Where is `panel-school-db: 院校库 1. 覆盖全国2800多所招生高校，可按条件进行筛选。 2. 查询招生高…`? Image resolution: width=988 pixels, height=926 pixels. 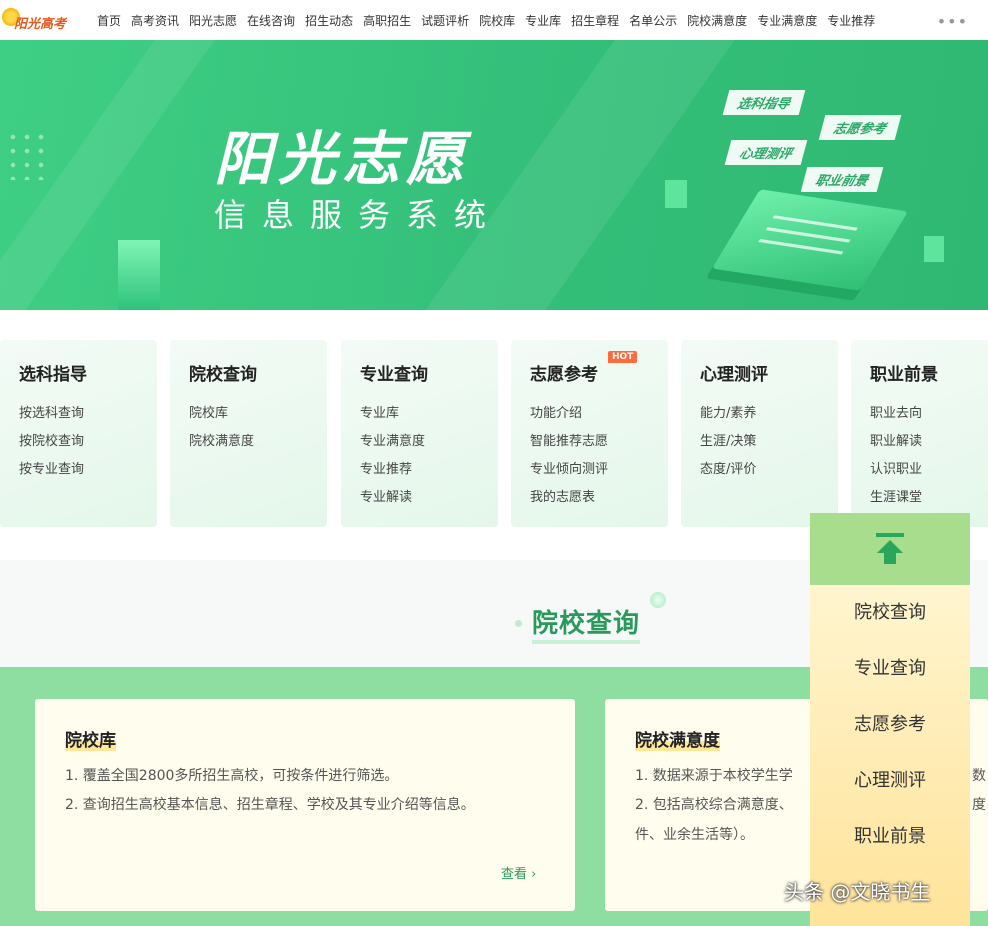 panel-school-db: 院校库 1. 覆盖全国2800多所招生高校，可按条件进行筛选。 2. 查询招生高… is located at coordinates (305, 805).